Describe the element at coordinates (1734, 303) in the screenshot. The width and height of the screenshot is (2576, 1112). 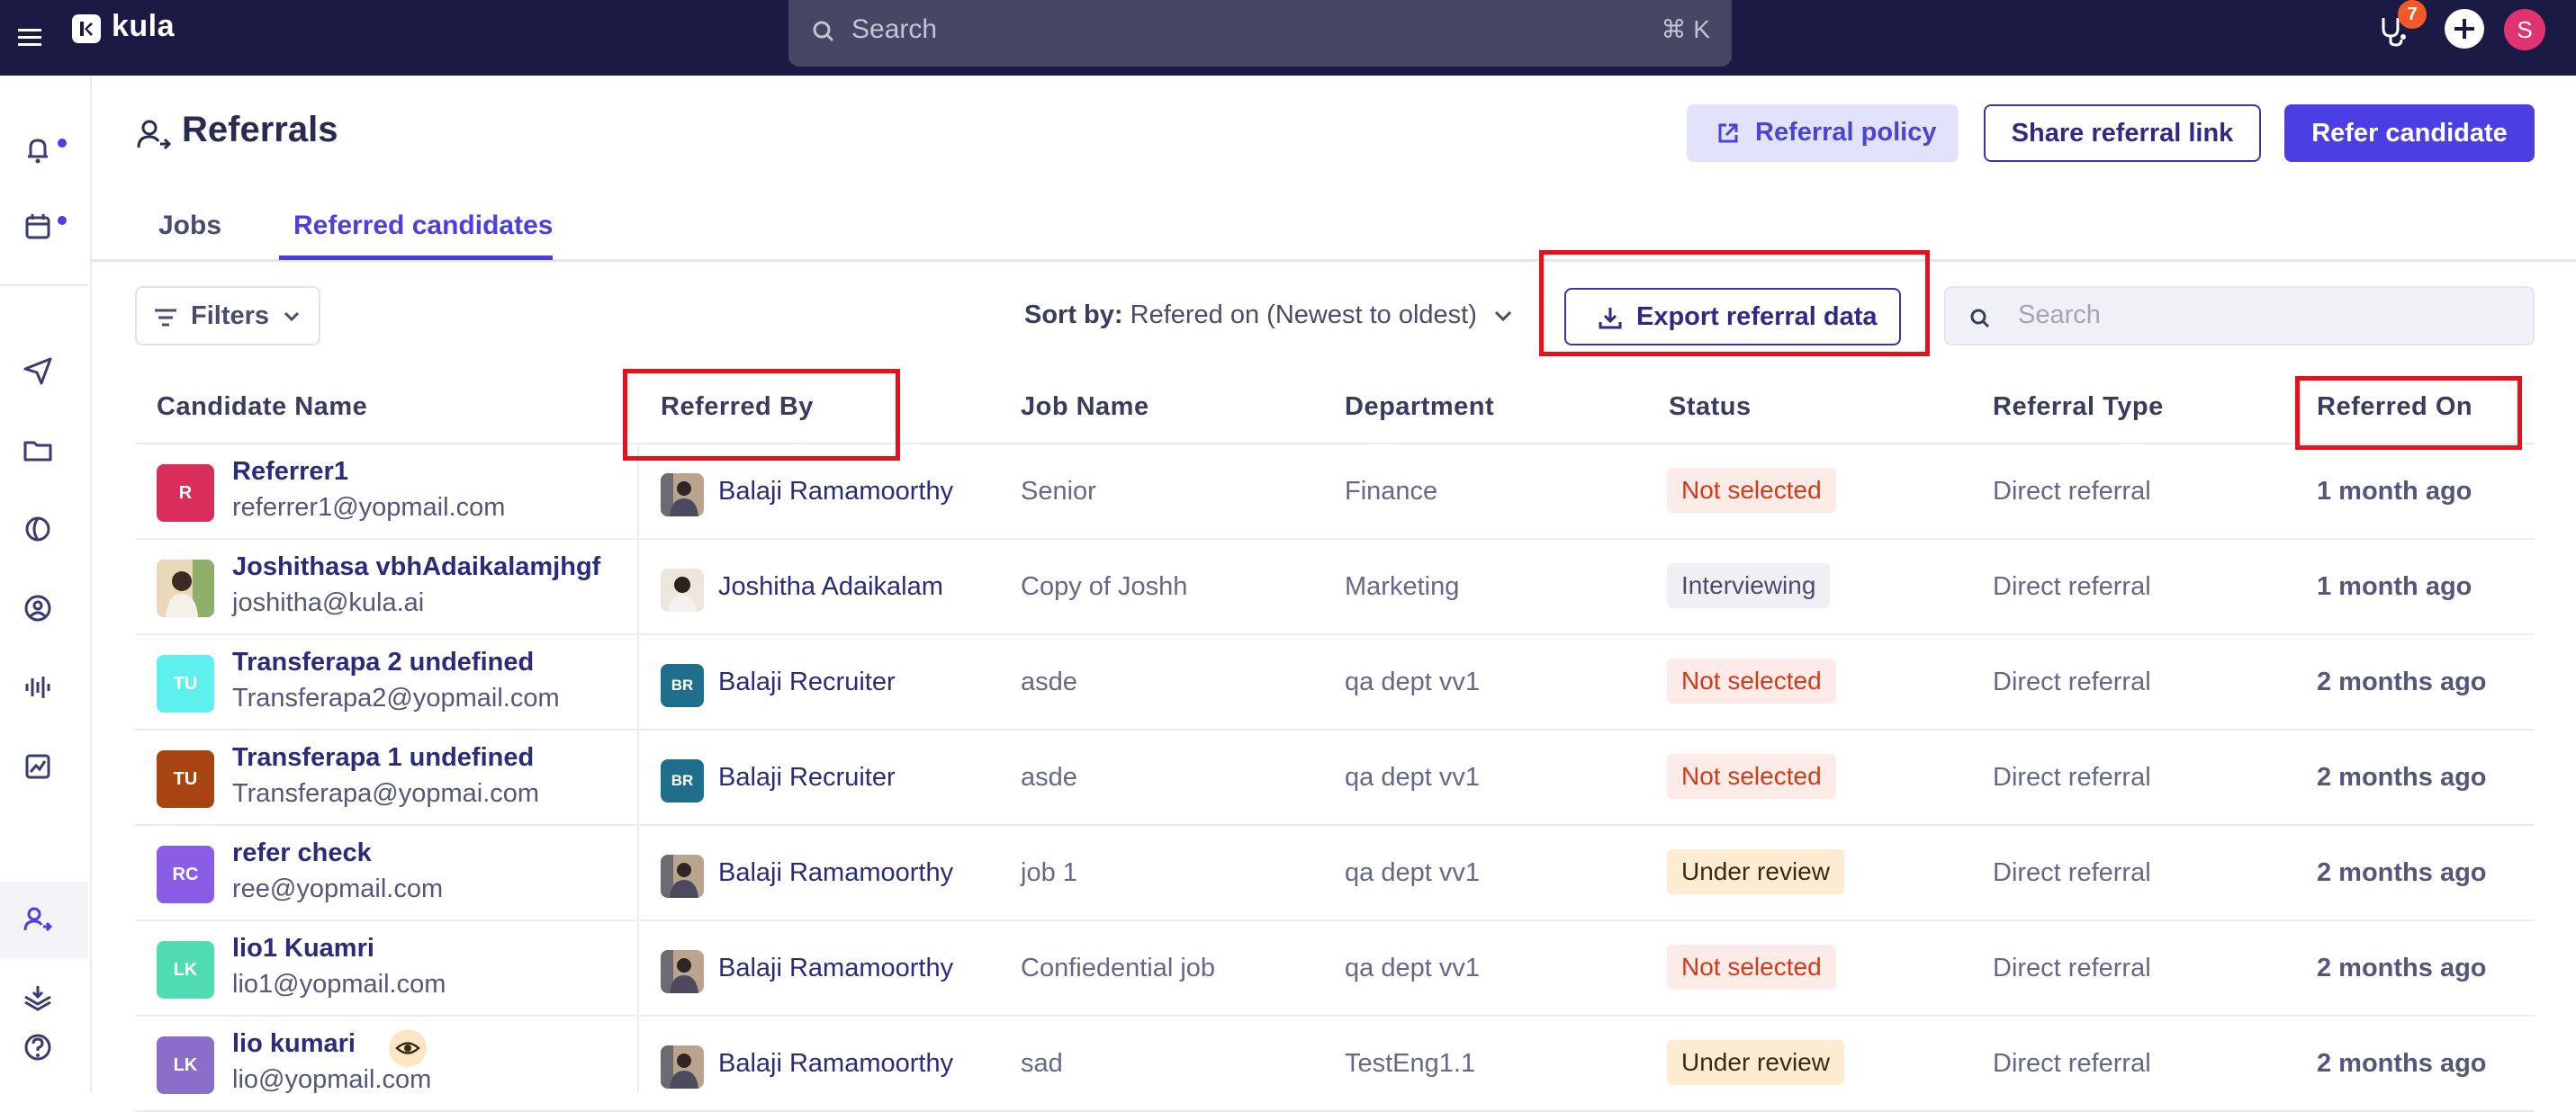
I see `annotation-box-export` at that location.